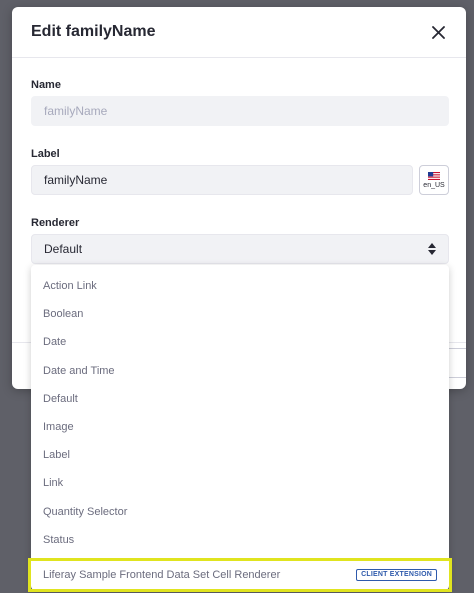 This screenshot has height=593, width=474. I want to click on select-arrows-icon, so click(432, 249).